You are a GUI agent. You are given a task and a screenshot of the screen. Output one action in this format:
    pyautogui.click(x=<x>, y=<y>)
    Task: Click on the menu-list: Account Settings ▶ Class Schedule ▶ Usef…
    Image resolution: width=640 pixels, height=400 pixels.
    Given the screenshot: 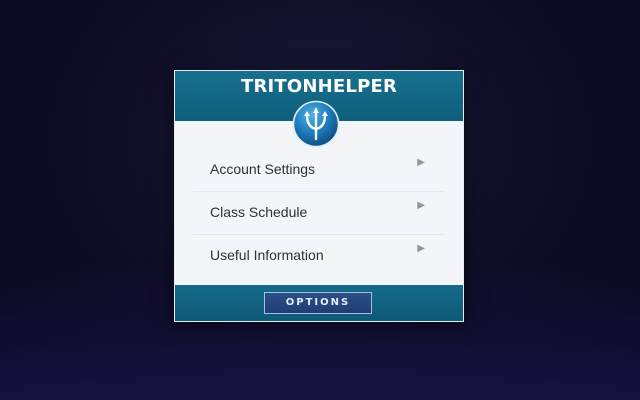 What is the action you would take?
    pyautogui.click(x=319, y=213)
    